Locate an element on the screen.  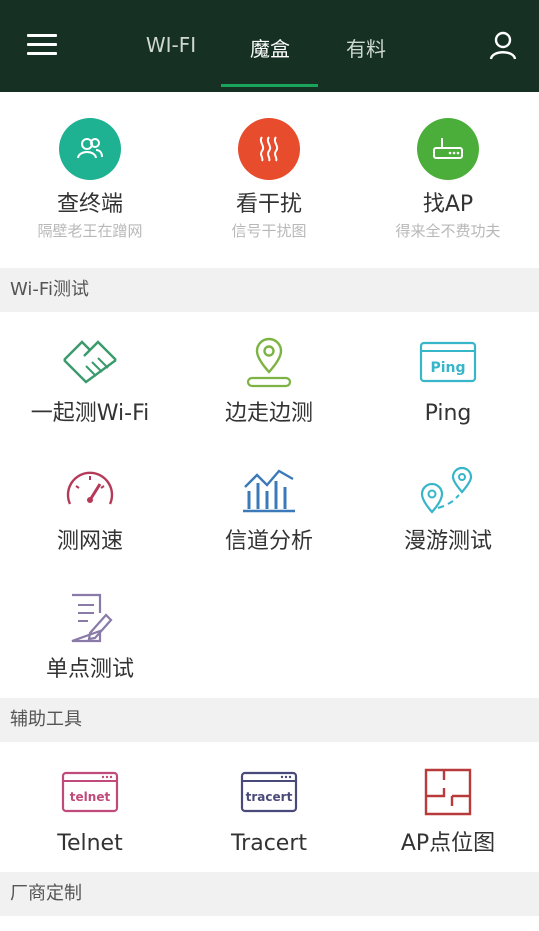
ping-icon-text: Ping is located at coordinates (447, 368).